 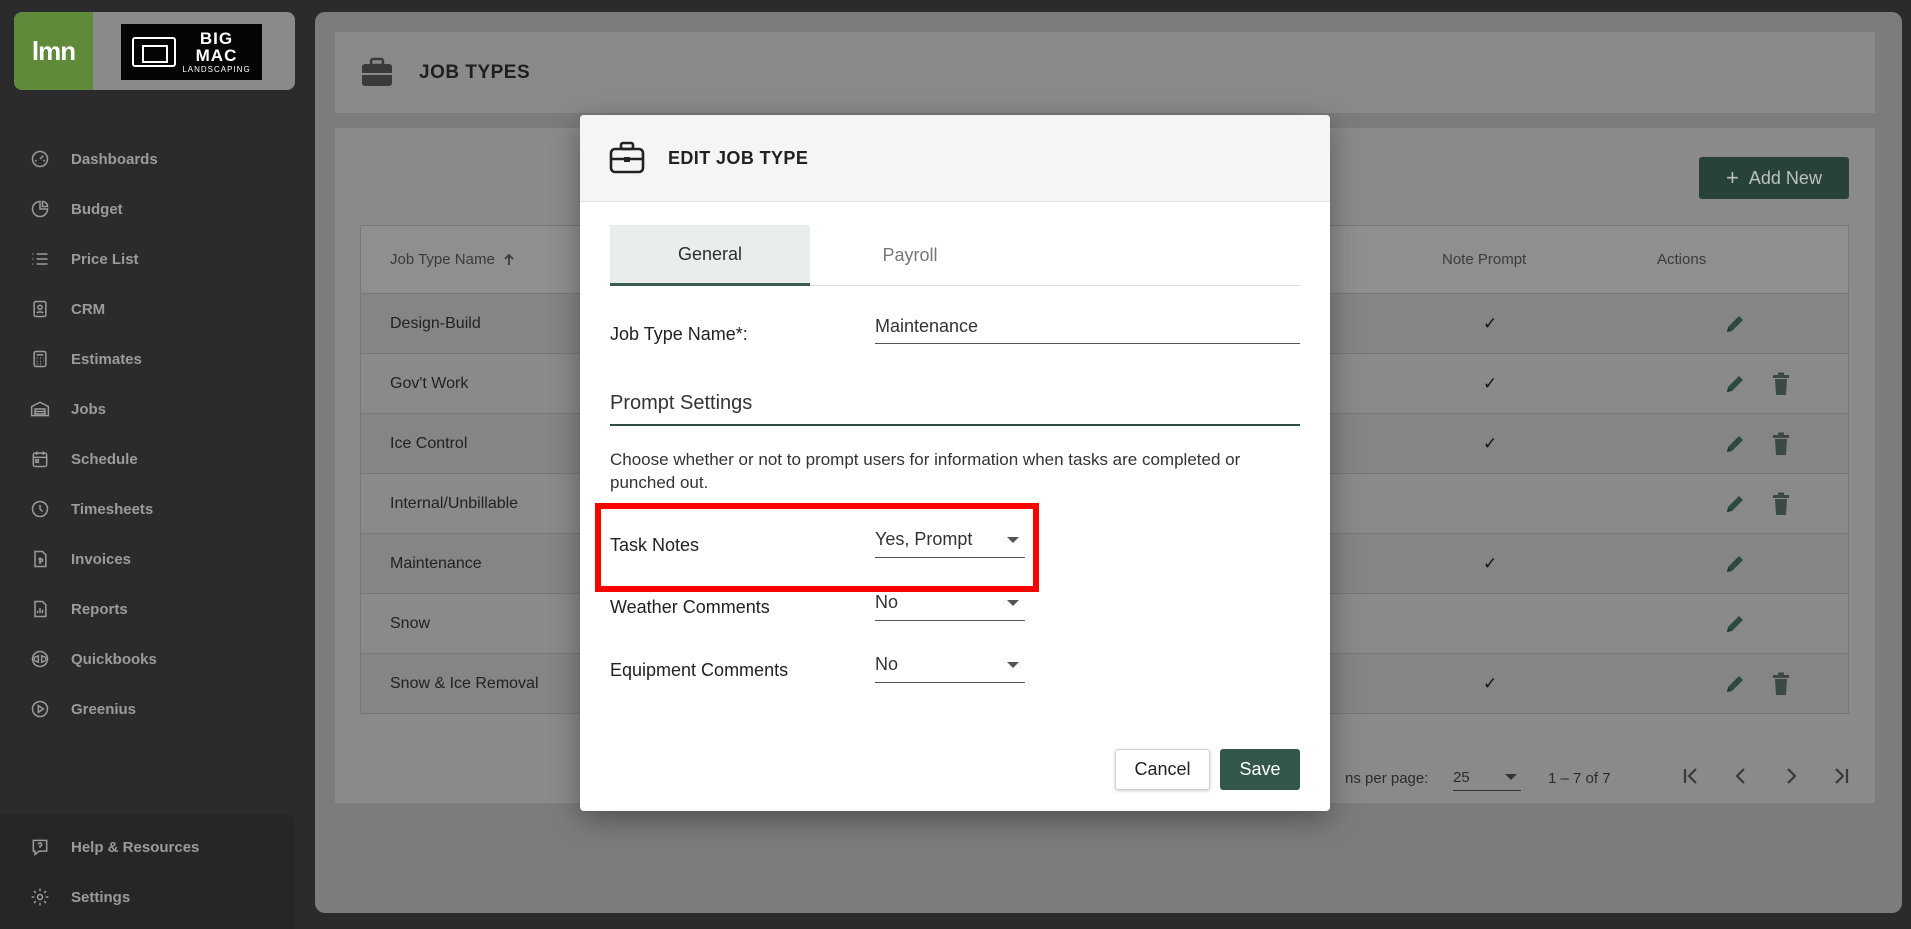 I want to click on pie-chart-icon, so click(x=40, y=209).